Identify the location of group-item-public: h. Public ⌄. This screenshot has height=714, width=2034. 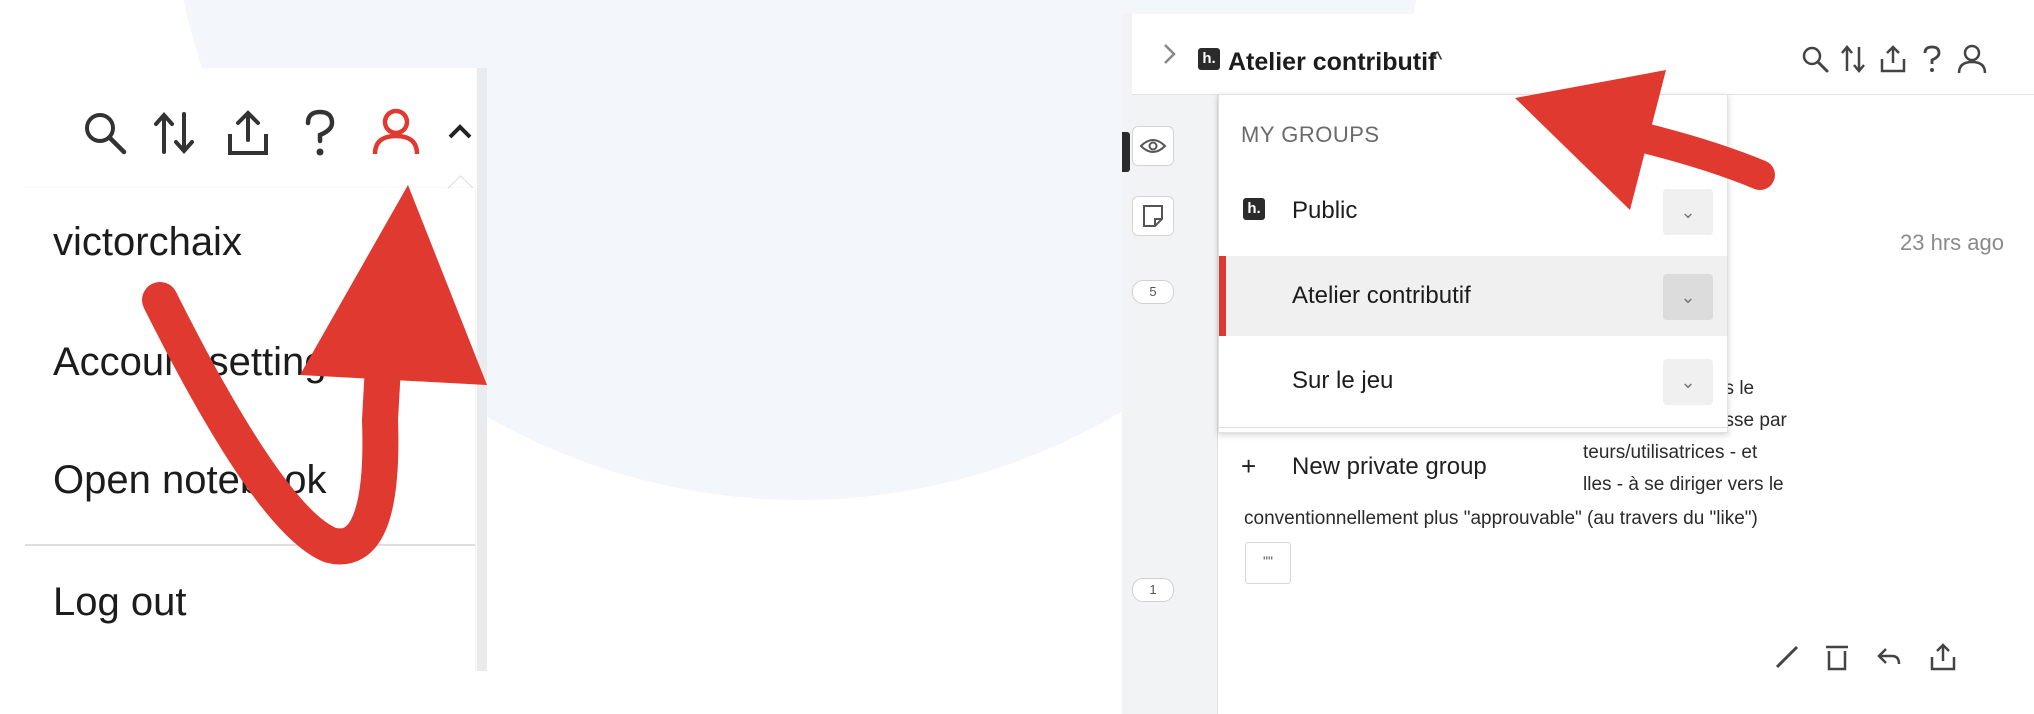
(1473, 211).